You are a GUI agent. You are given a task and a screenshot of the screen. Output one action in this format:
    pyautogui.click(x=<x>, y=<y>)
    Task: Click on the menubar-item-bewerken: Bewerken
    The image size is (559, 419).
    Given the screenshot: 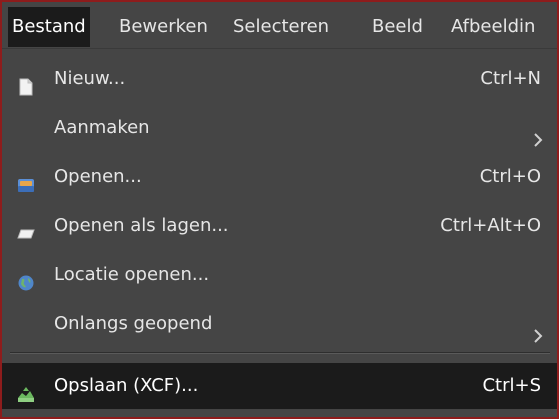 What is the action you would take?
    pyautogui.click(x=163, y=27)
    